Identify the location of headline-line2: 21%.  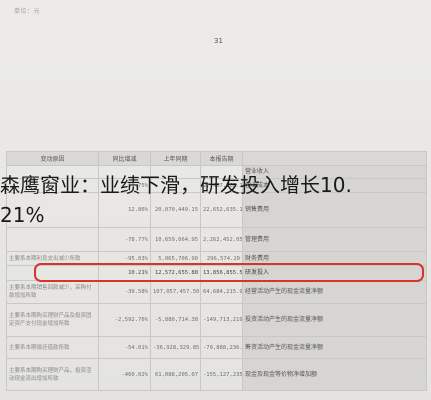
(22, 215).